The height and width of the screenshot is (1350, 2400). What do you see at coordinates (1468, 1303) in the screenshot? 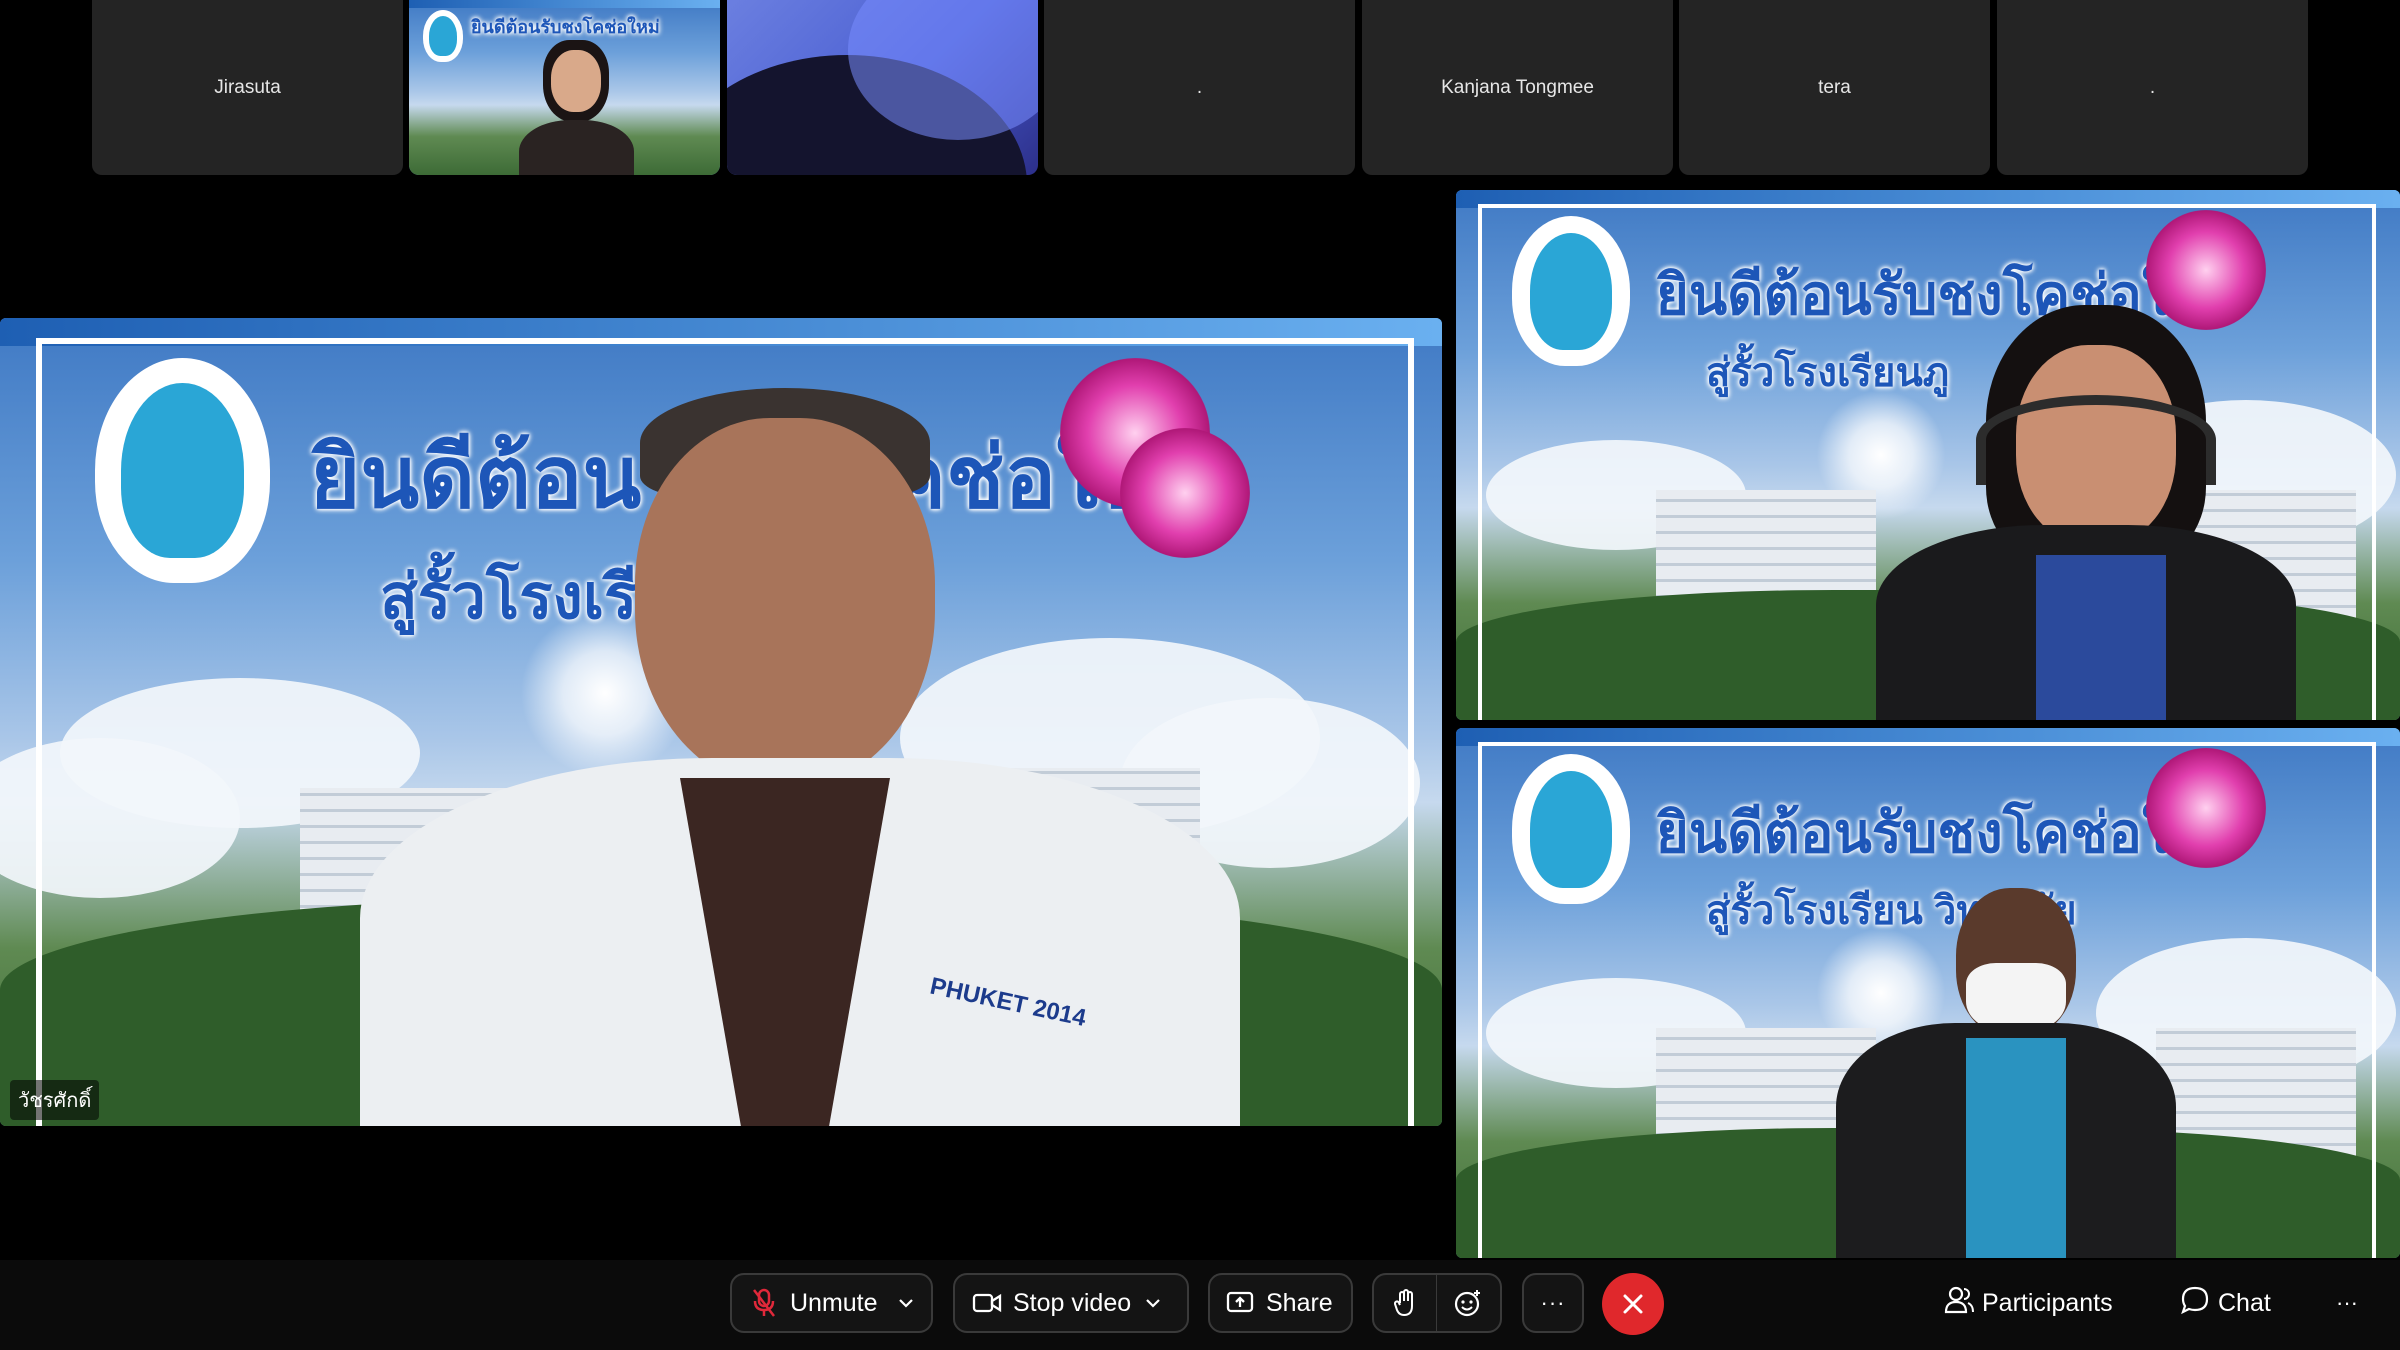
I see `emoji-reaction-icon` at bounding box center [1468, 1303].